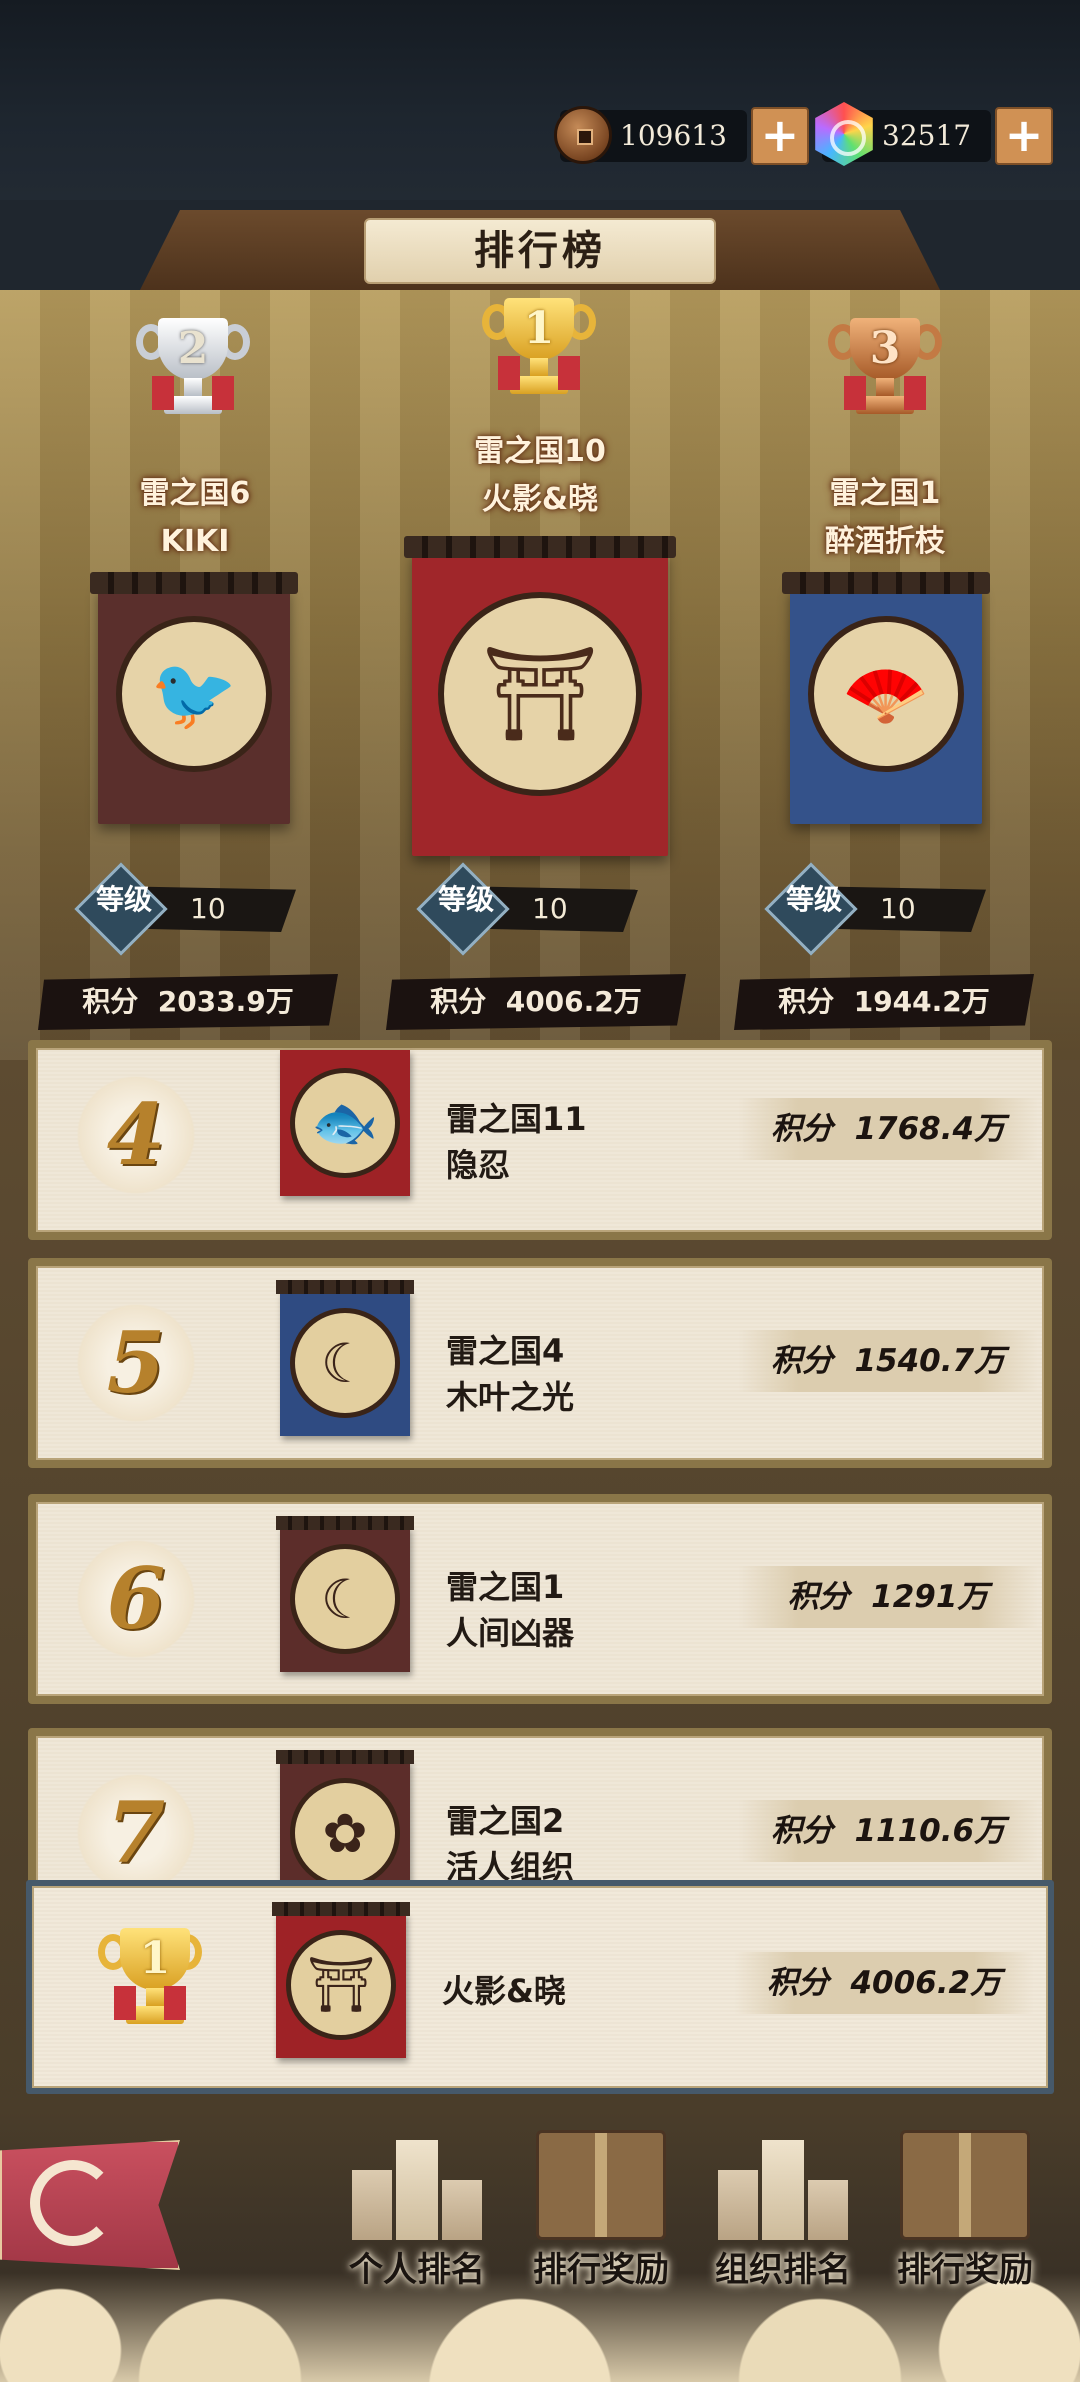 This screenshot has width=1080, height=2382. I want to click on podium-2-banner: 🐦, so click(194, 698).